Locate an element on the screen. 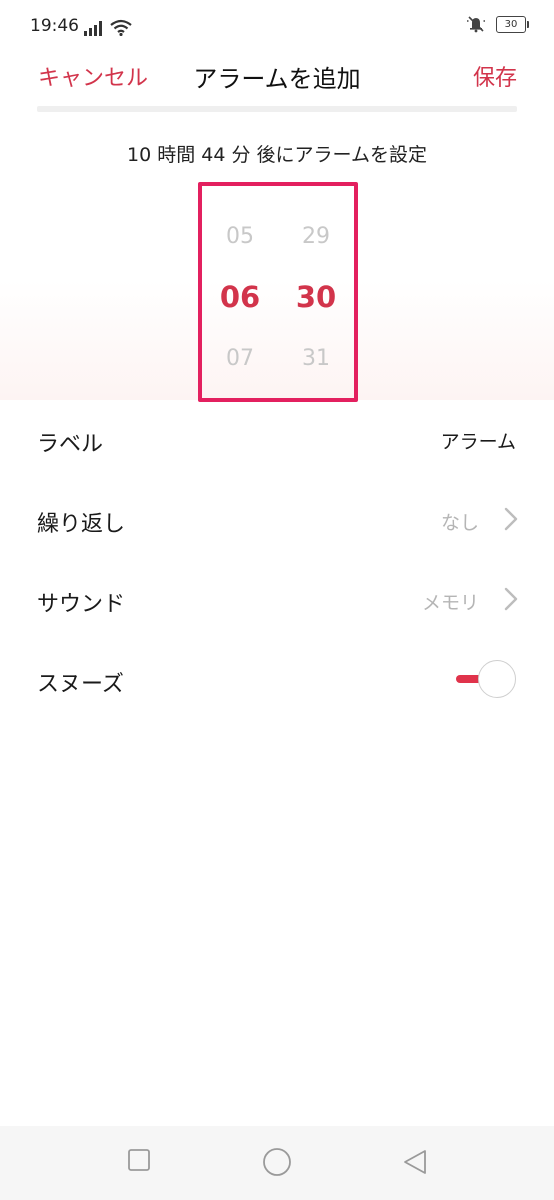 This screenshot has width=554, height=1200. label-value: アラーム is located at coordinates (478, 442).